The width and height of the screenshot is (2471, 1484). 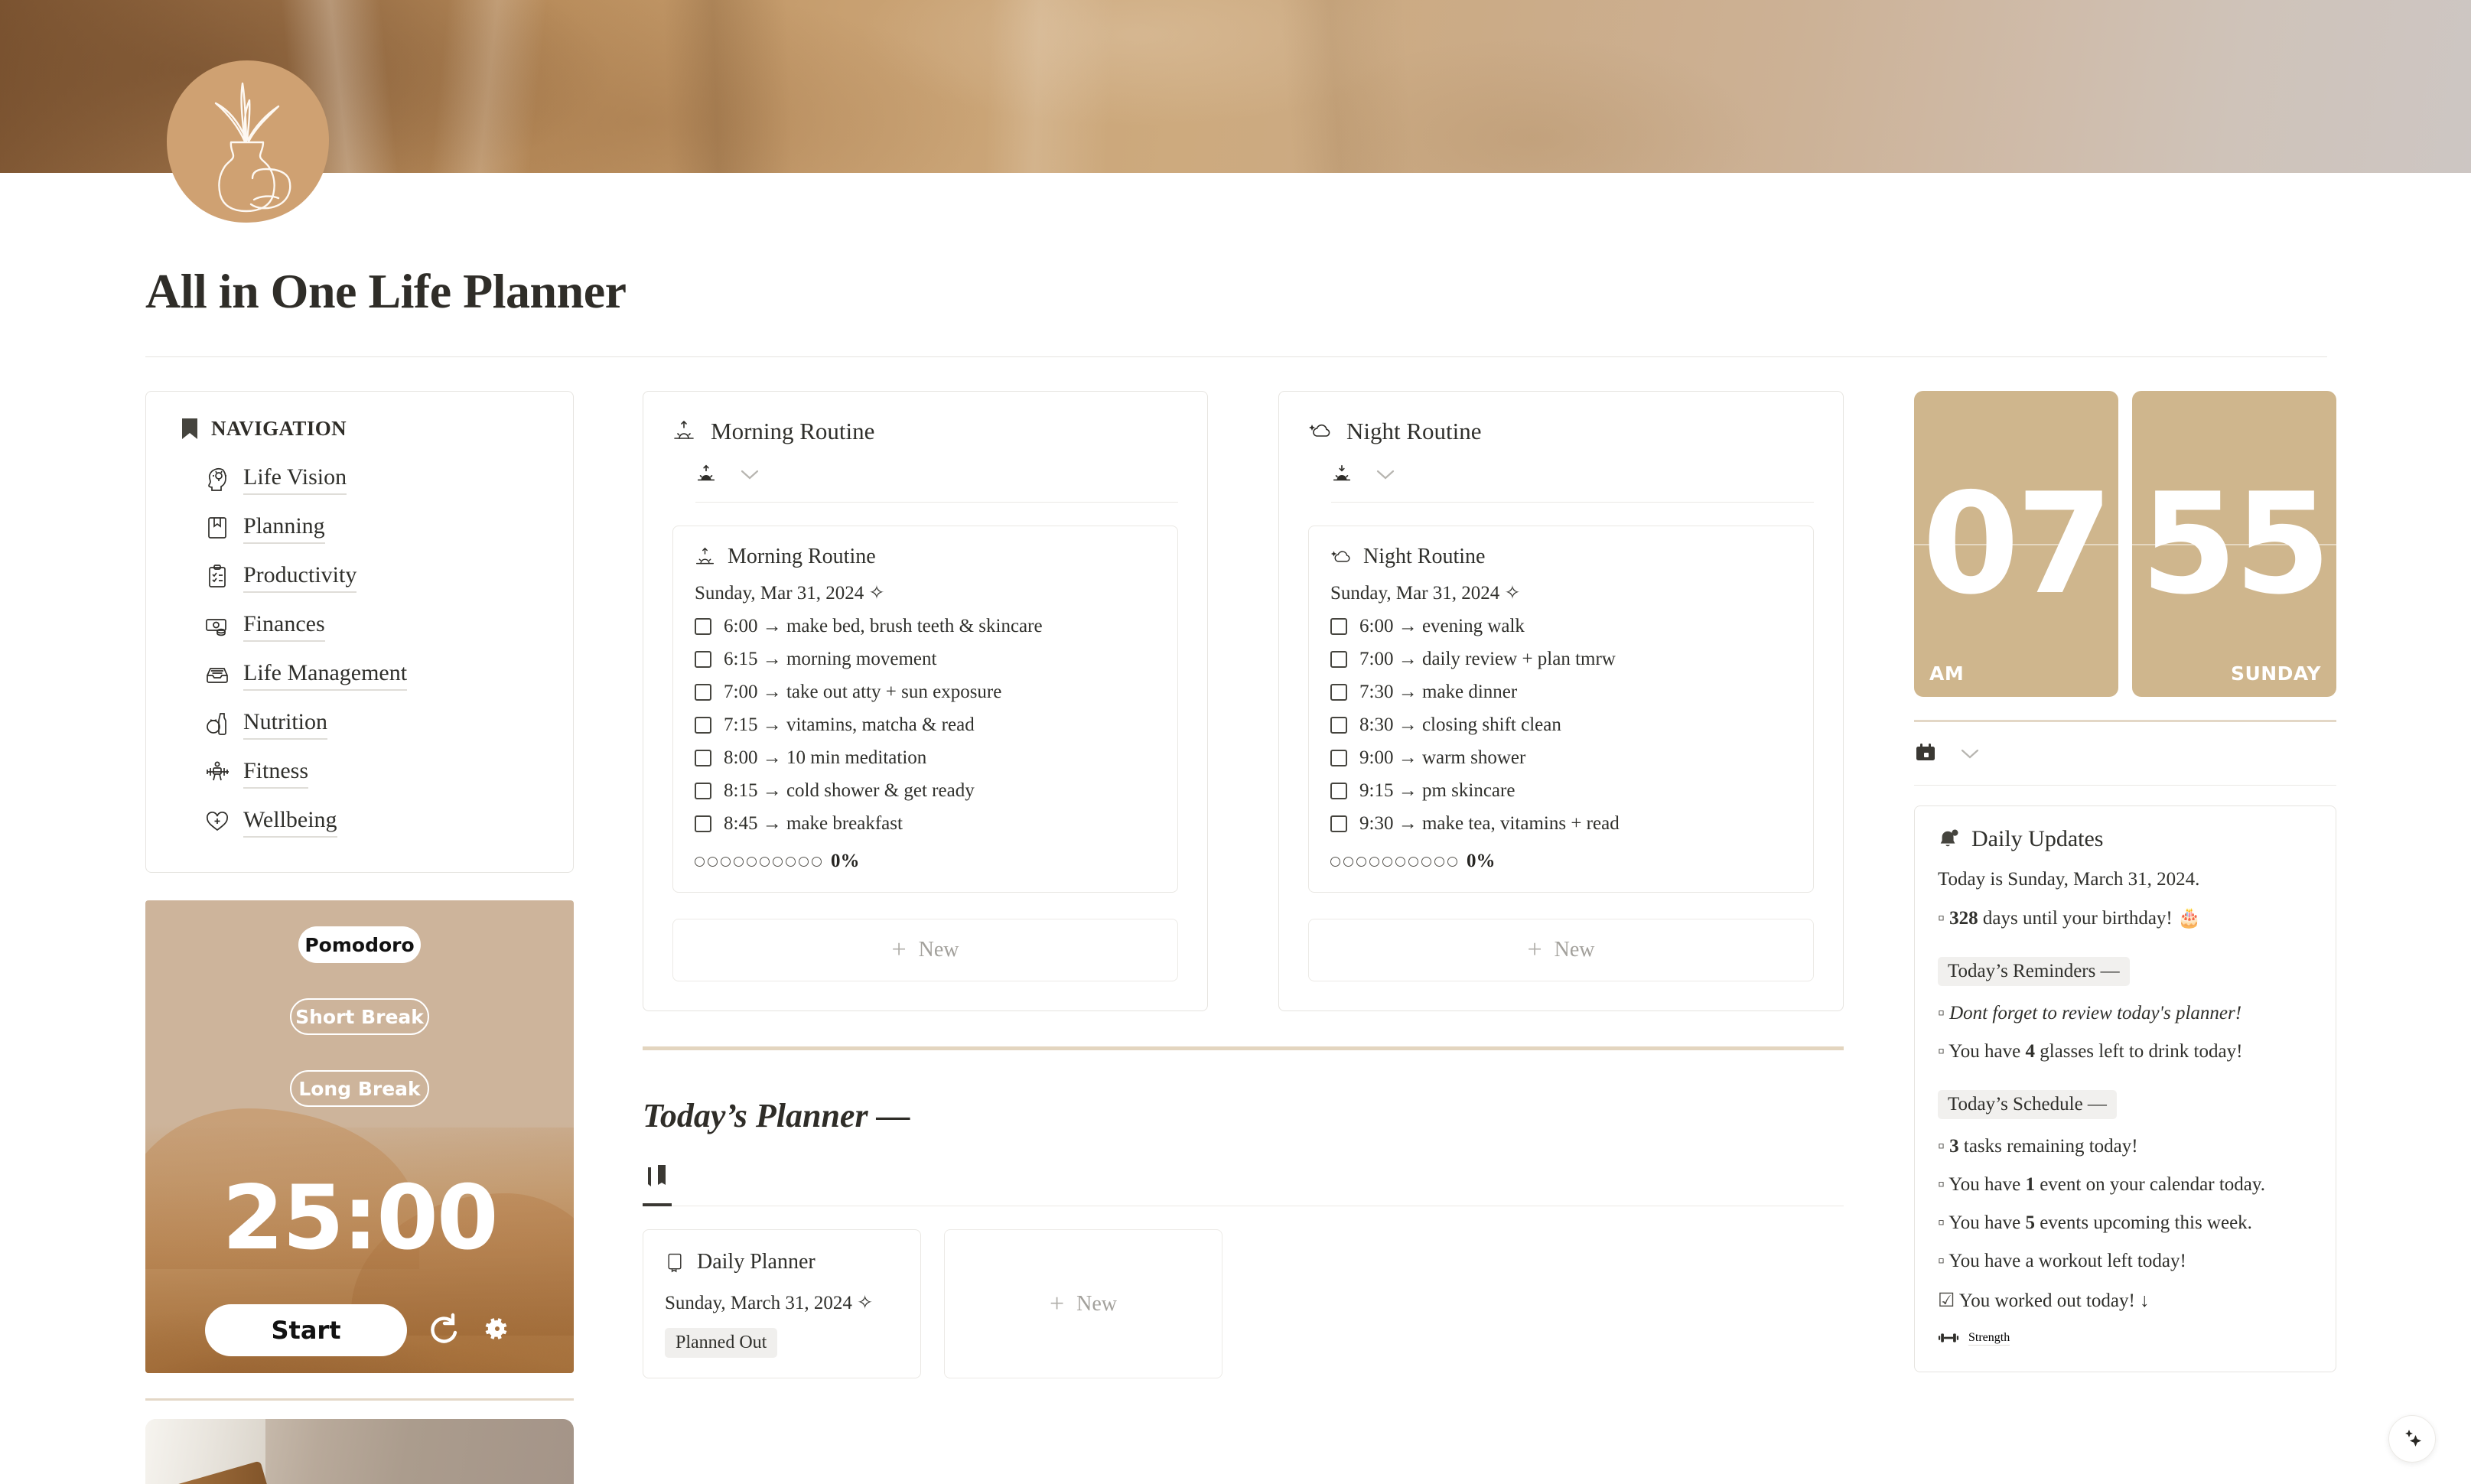 I want to click on task-row: 9:00 → warm shower, so click(x=1561, y=758).